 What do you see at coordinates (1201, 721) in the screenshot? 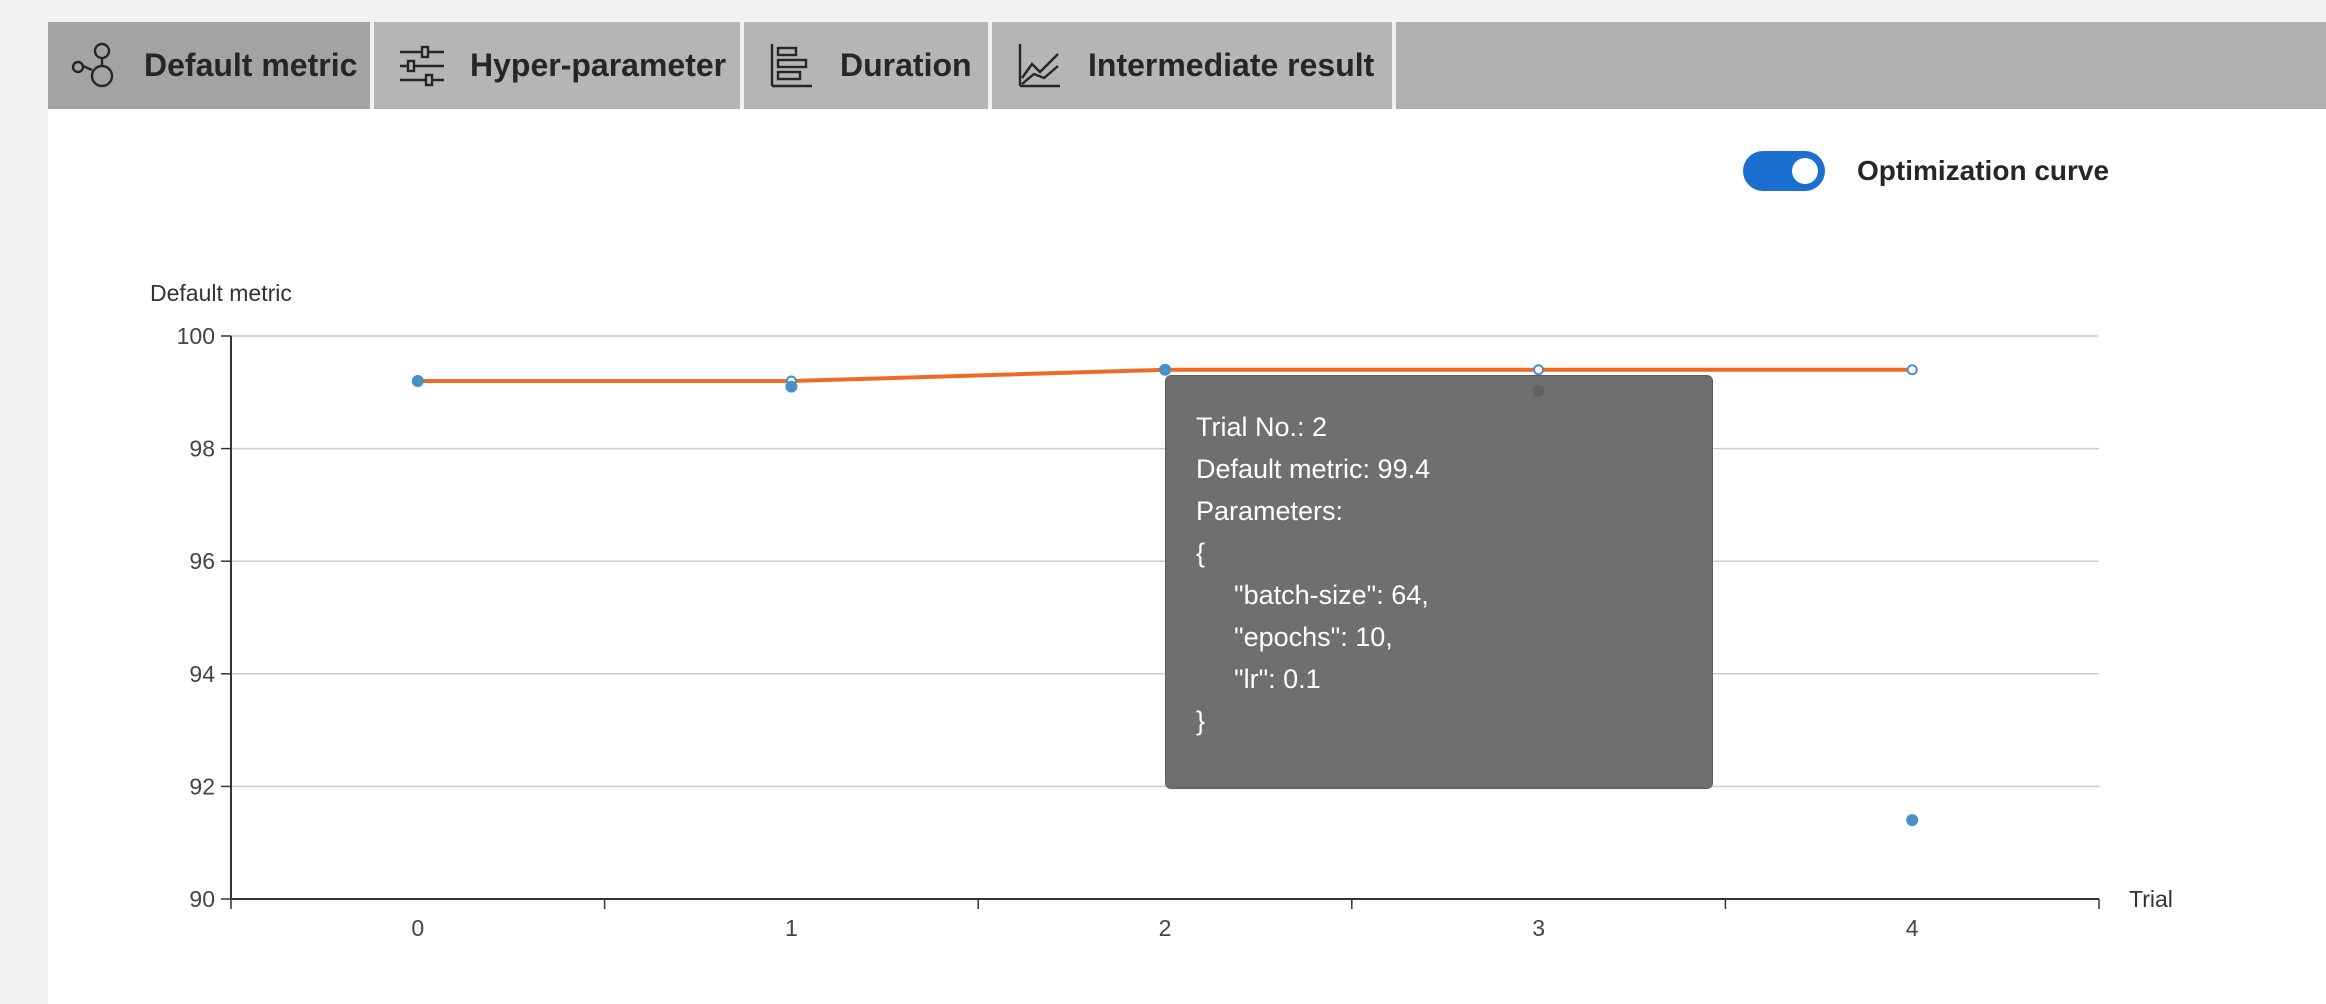
I see `tooltip-brace-close: }` at bounding box center [1201, 721].